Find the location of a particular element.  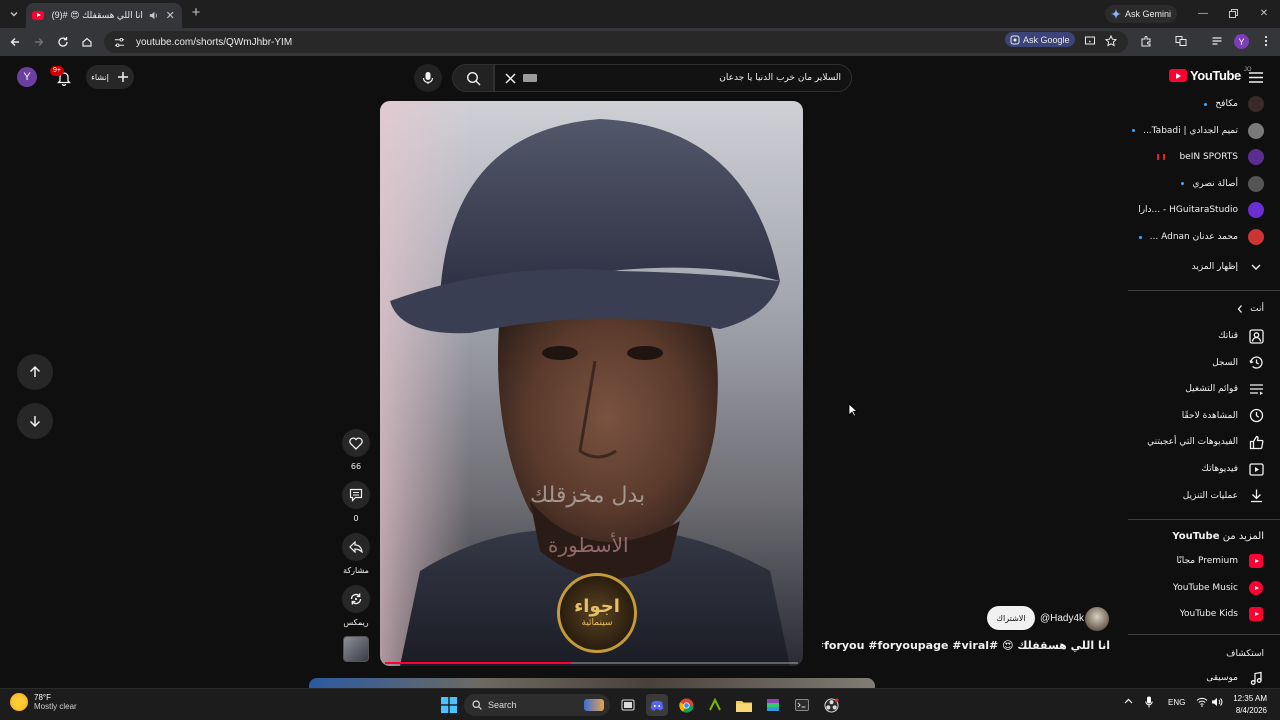

sidebar-item-you-label: الفيديوهات التي أعجبتني is located at coordinates (1192, 442).